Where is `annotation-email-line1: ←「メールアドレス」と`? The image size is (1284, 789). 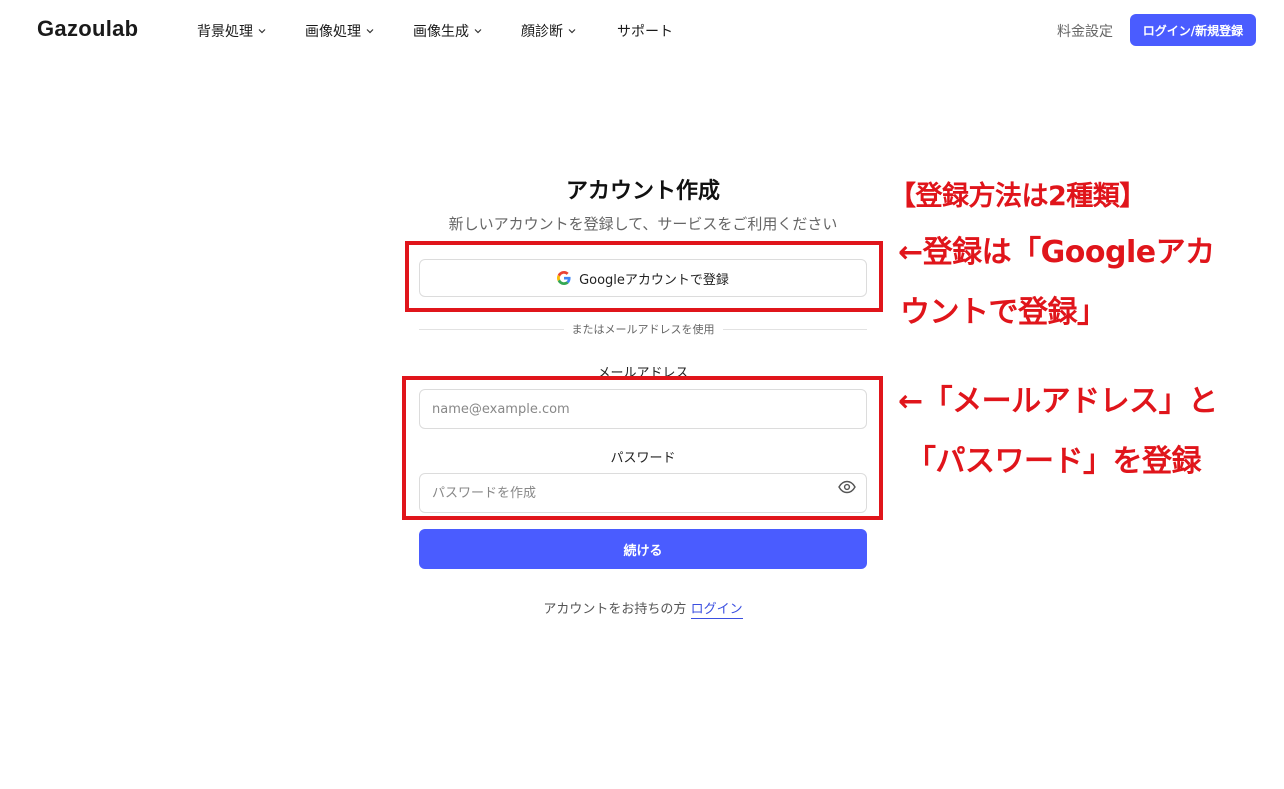
annotation-email-line1: ←「メールアドレス」と is located at coordinates (1058, 401).